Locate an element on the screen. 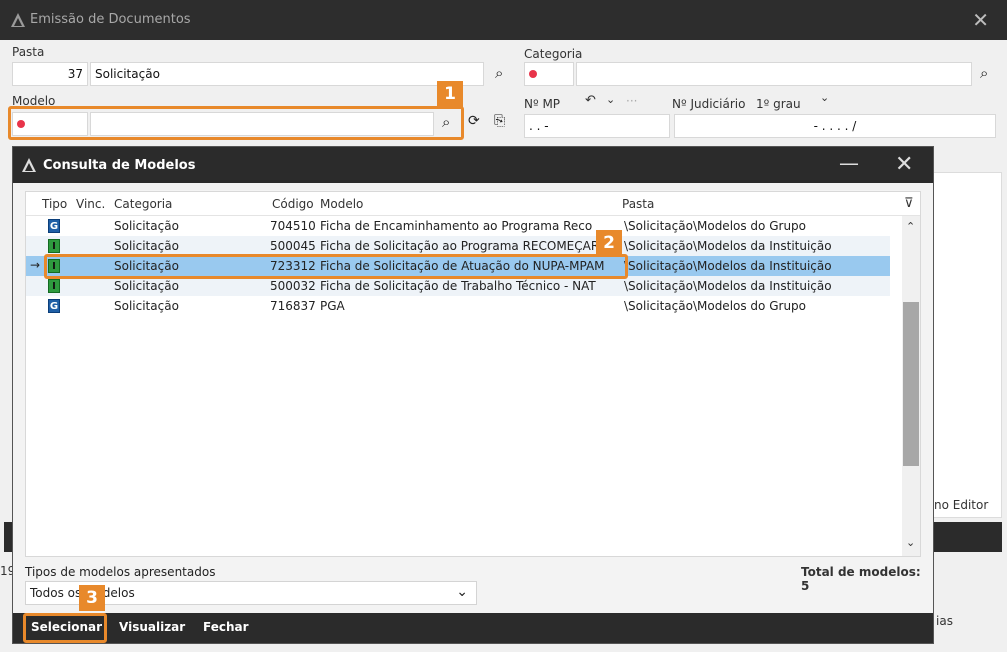  cell-codigo: 500045 is located at coordinates (293, 246).